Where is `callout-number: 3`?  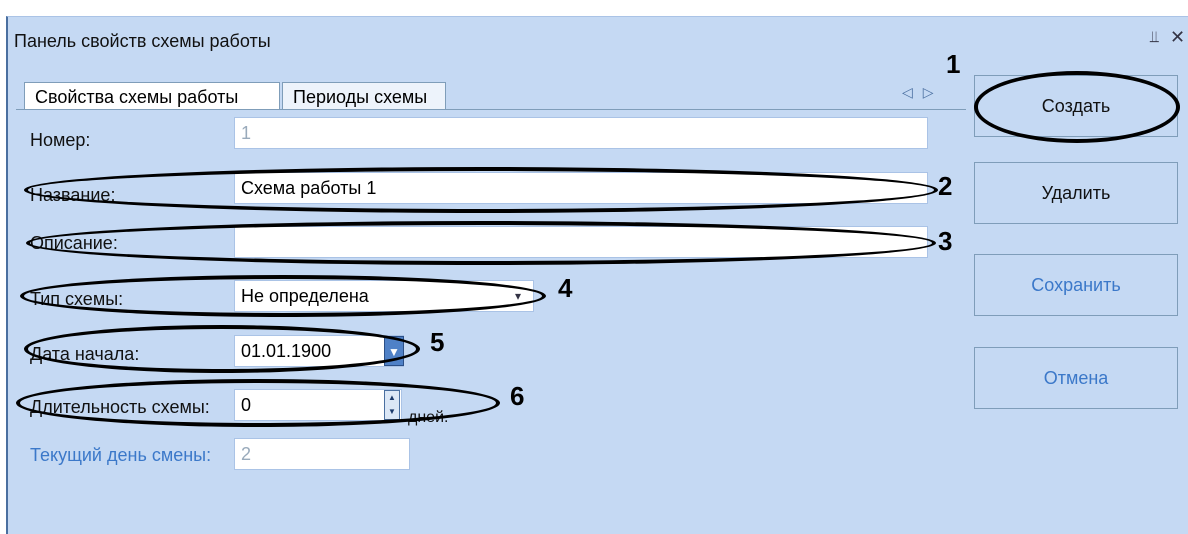 callout-number: 3 is located at coordinates (945, 241).